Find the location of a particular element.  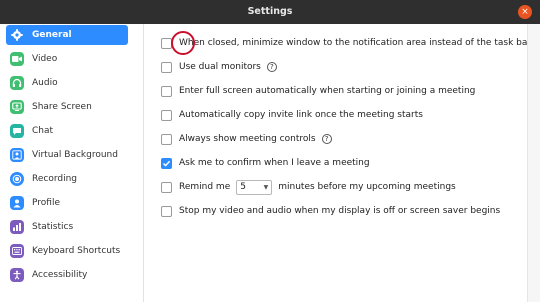

option-label-before: Remind me is located at coordinates (205, 187).